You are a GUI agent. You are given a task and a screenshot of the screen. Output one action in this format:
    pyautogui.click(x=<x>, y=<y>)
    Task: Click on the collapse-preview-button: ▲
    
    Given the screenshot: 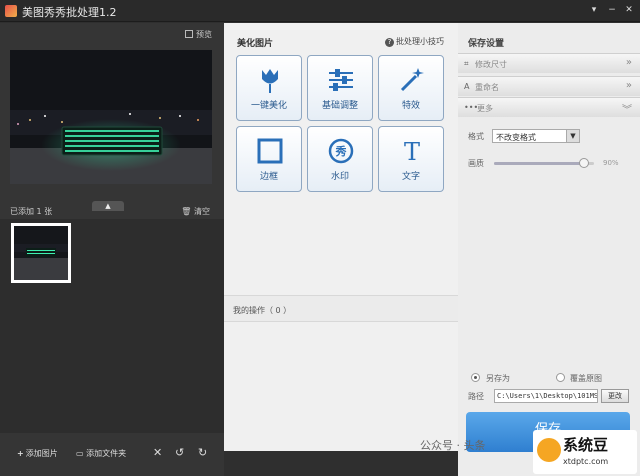 What is the action you would take?
    pyautogui.click(x=108, y=206)
    